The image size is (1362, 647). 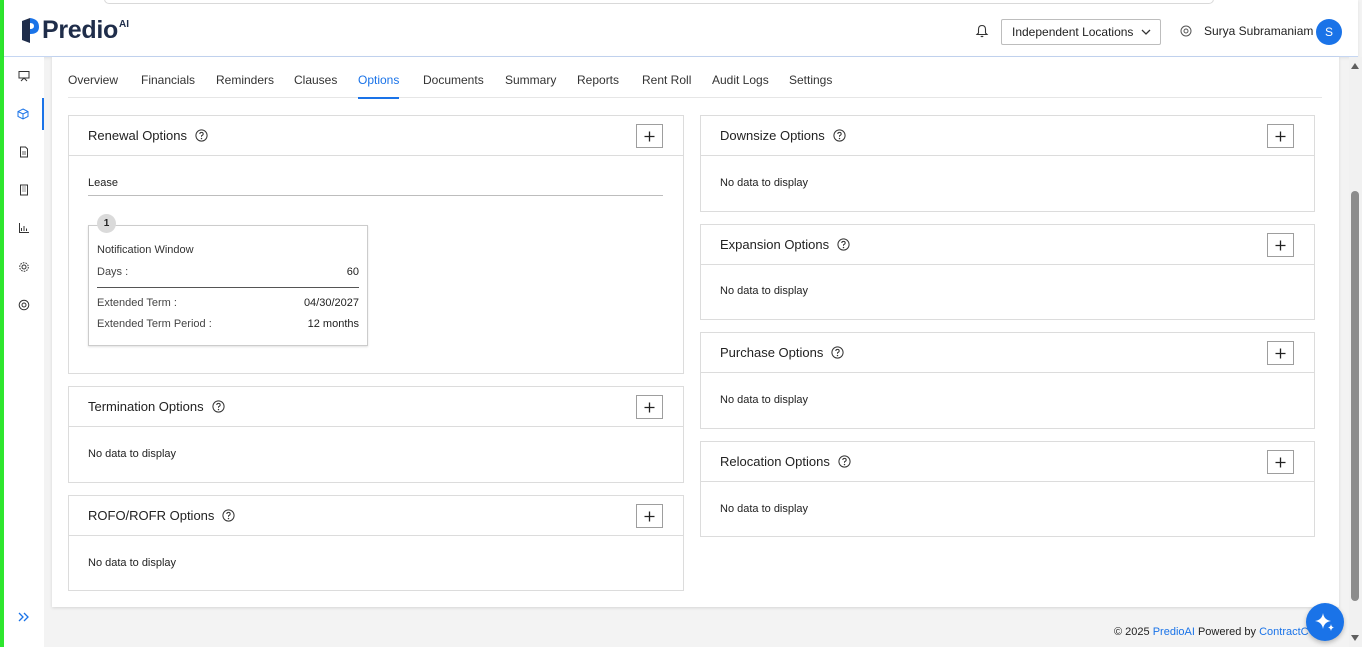 What do you see at coordinates (228, 287) in the screenshot?
I see `divider` at bounding box center [228, 287].